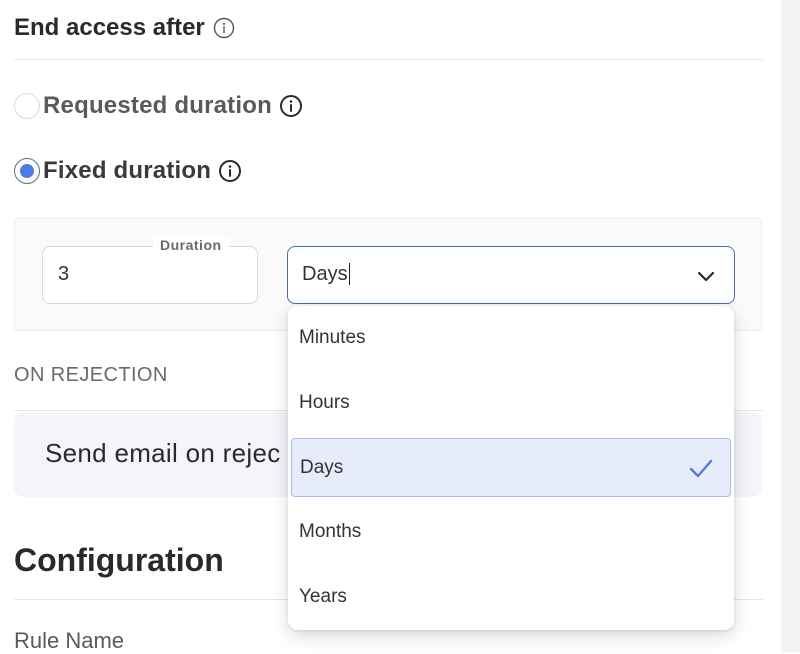 Image resolution: width=800 pixels, height=654 pixels. I want to click on option-label: Months, so click(330, 531).